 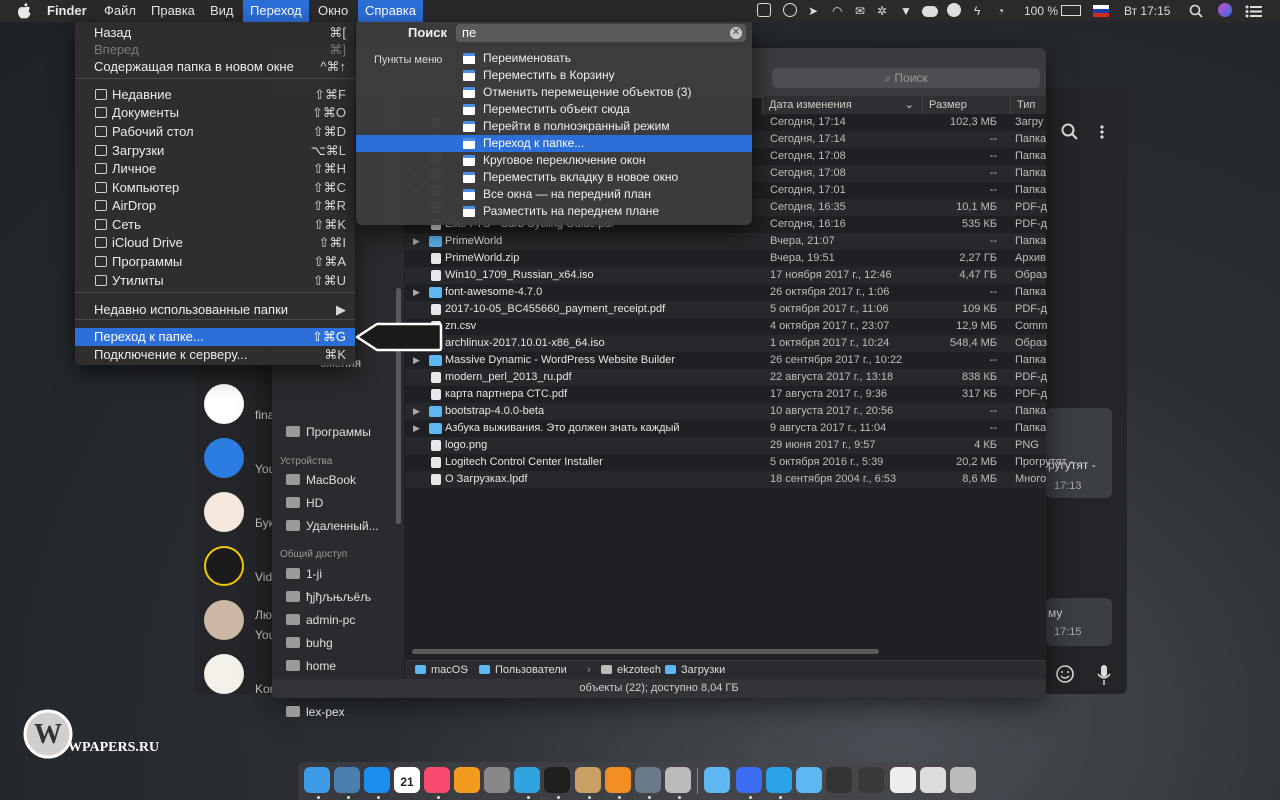 I want to click on emoji-icon, so click(x=1065, y=674).